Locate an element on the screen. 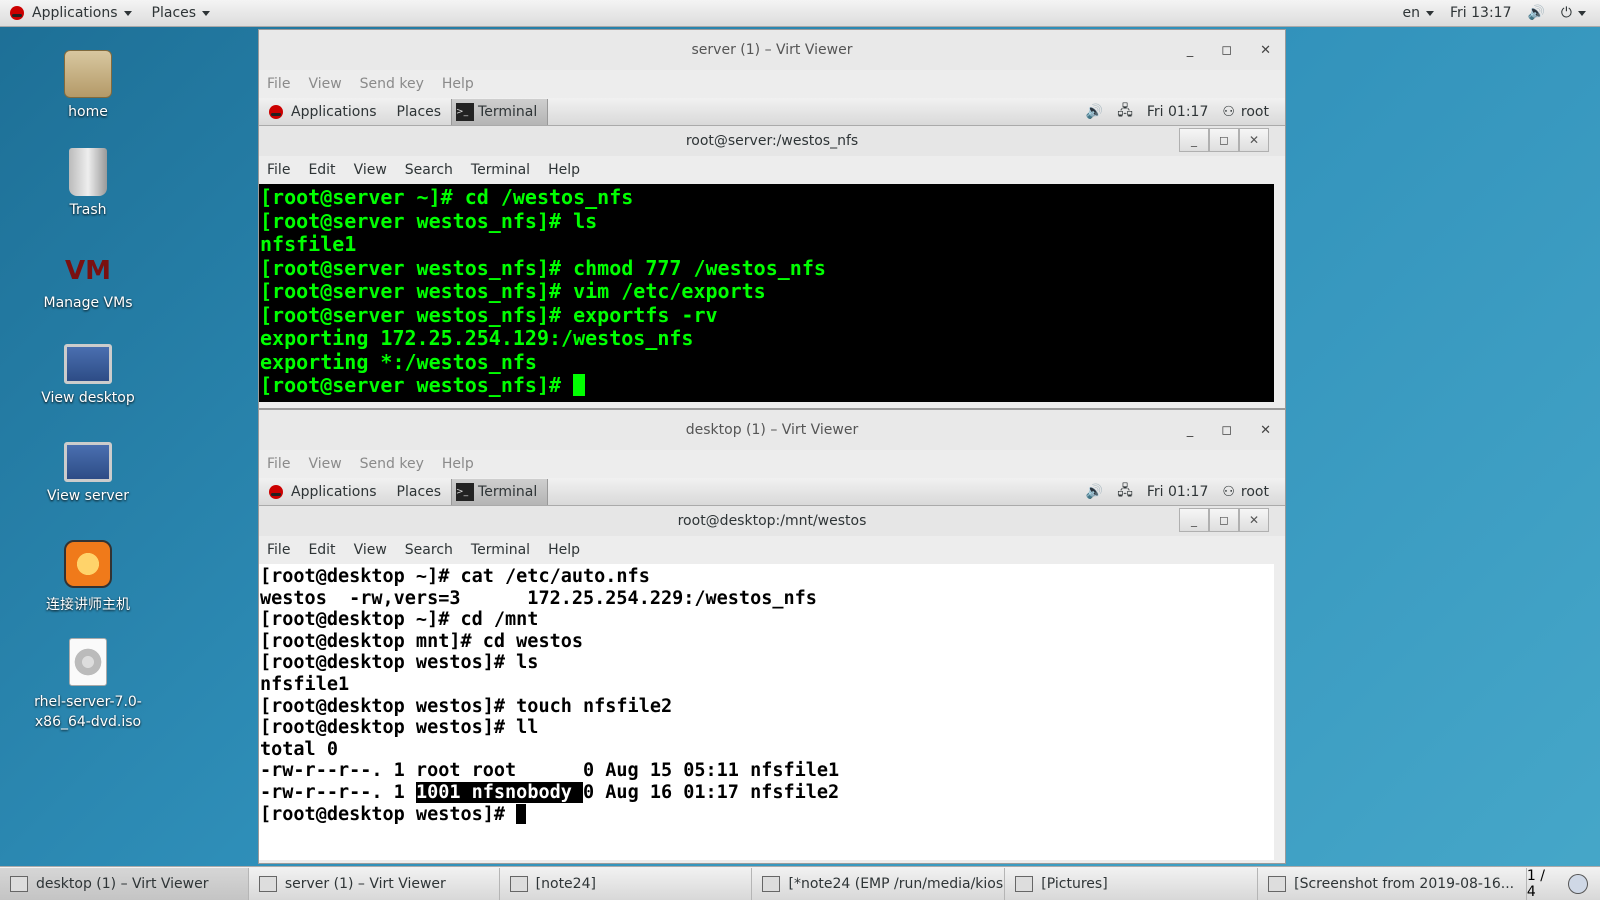  language-indicator: en is located at coordinates (1418, 13).